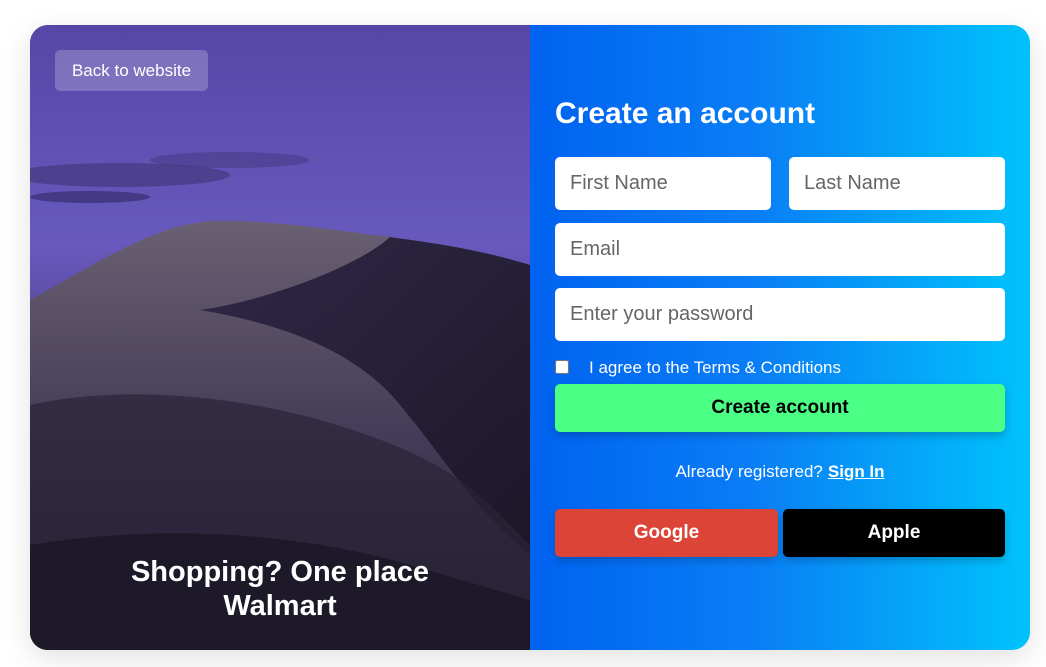  I want to click on email-input, so click(780, 249).